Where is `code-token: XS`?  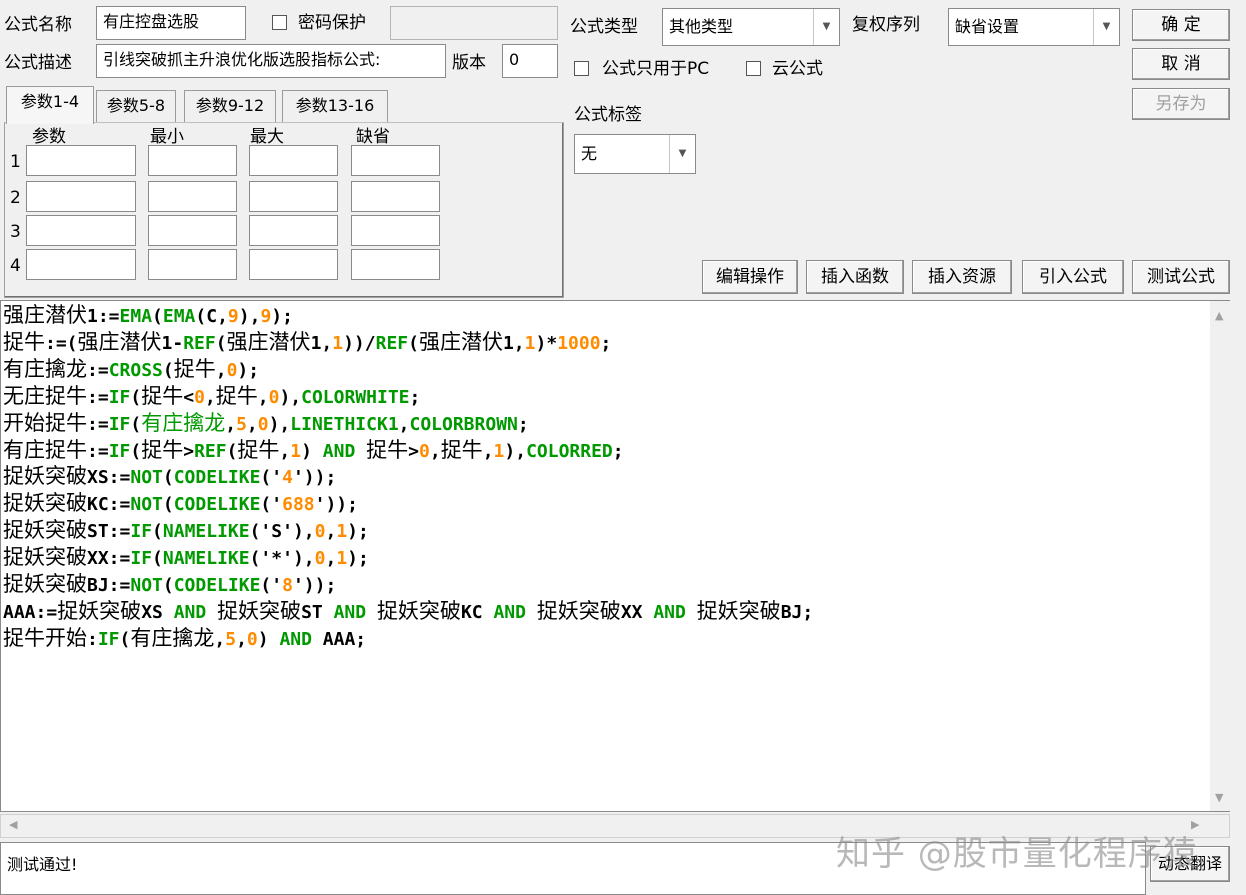 code-token: XS is located at coordinates (157, 612).